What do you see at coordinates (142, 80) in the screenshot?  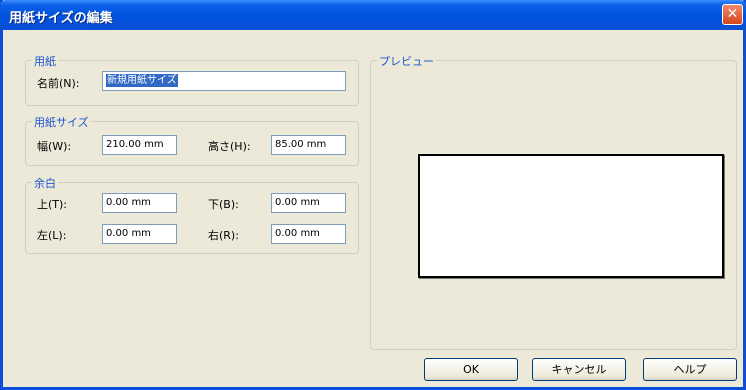 I see `name-input-value: 新規用紙サイズ` at bounding box center [142, 80].